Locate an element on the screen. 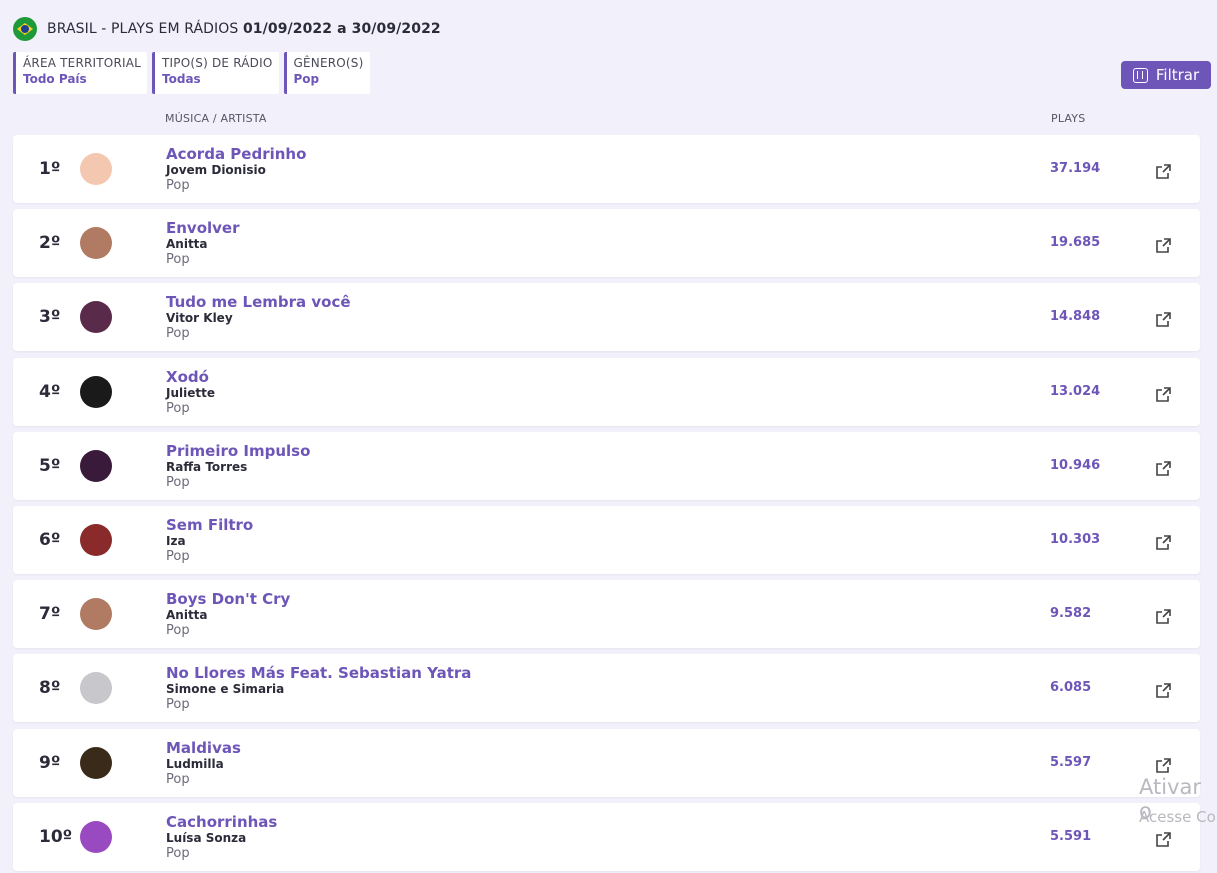 The width and height of the screenshot is (1217, 873). activation-watermark-subtitle: Acesse Co is located at coordinates (1177, 817).